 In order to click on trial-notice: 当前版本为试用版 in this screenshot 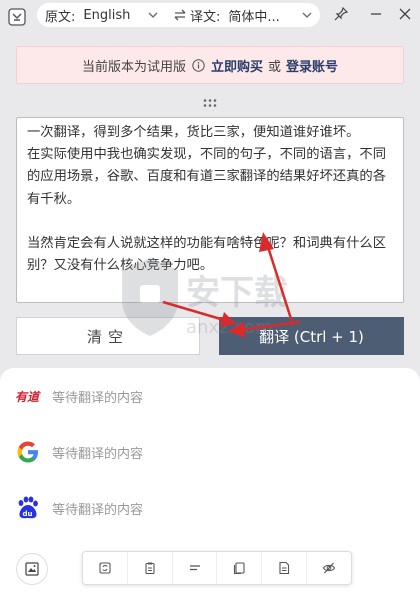, I will do `click(133, 67)`.